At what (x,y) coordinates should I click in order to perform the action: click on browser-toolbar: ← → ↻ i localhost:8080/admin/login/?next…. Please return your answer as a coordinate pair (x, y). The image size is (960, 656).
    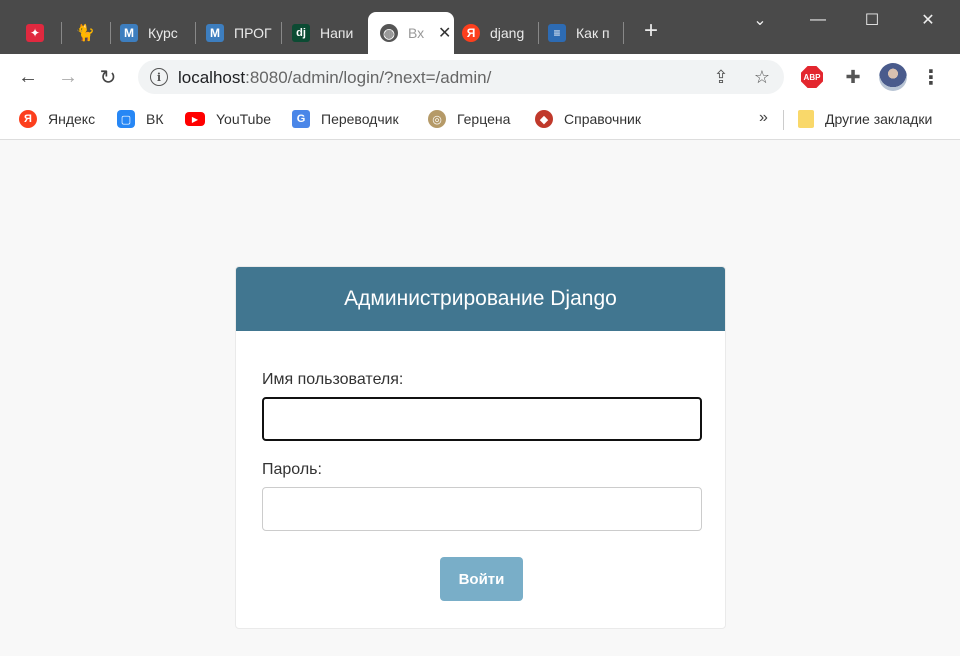
    Looking at the image, I should click on (480, 77).